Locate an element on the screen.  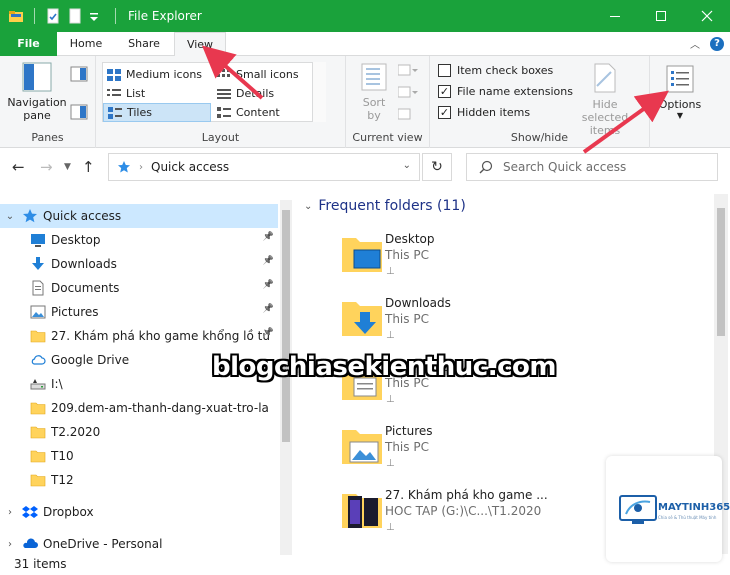
navigation-pane-button: Navigation pane is located at coordinates (37, 92).